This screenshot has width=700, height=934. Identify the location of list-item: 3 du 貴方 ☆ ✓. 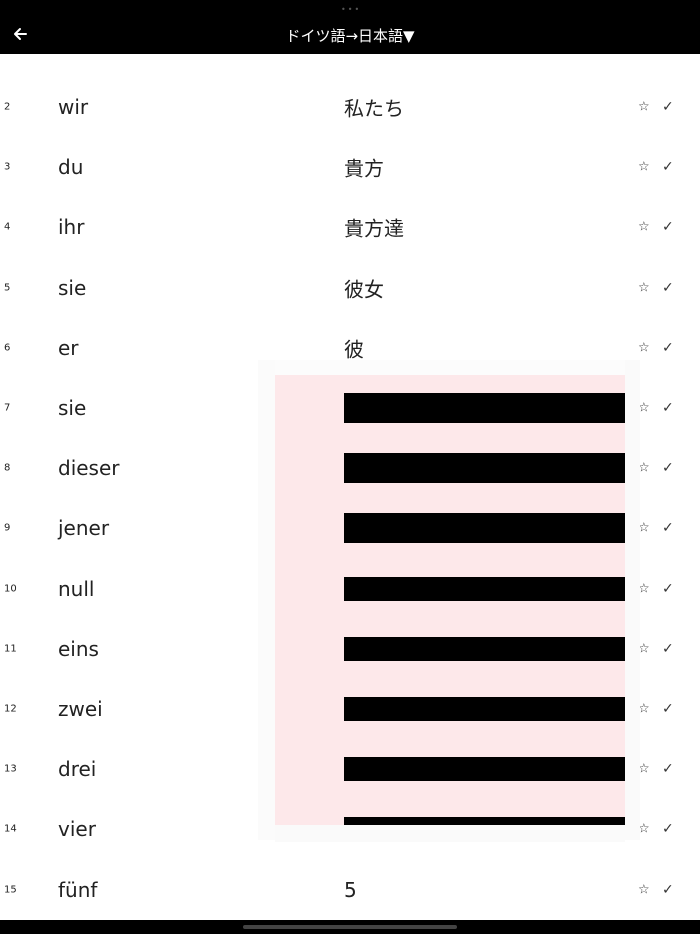
(350, 167).